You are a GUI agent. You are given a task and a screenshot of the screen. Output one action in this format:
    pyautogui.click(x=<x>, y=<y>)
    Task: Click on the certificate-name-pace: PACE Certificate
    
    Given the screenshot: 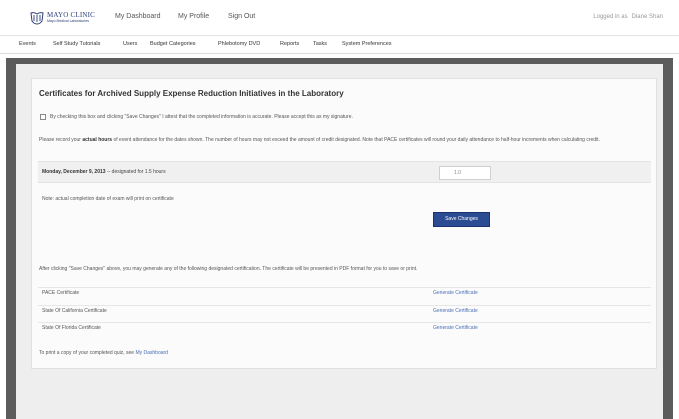 What is the action you would take?
    pyautogui.click(x=61, y=293)
    